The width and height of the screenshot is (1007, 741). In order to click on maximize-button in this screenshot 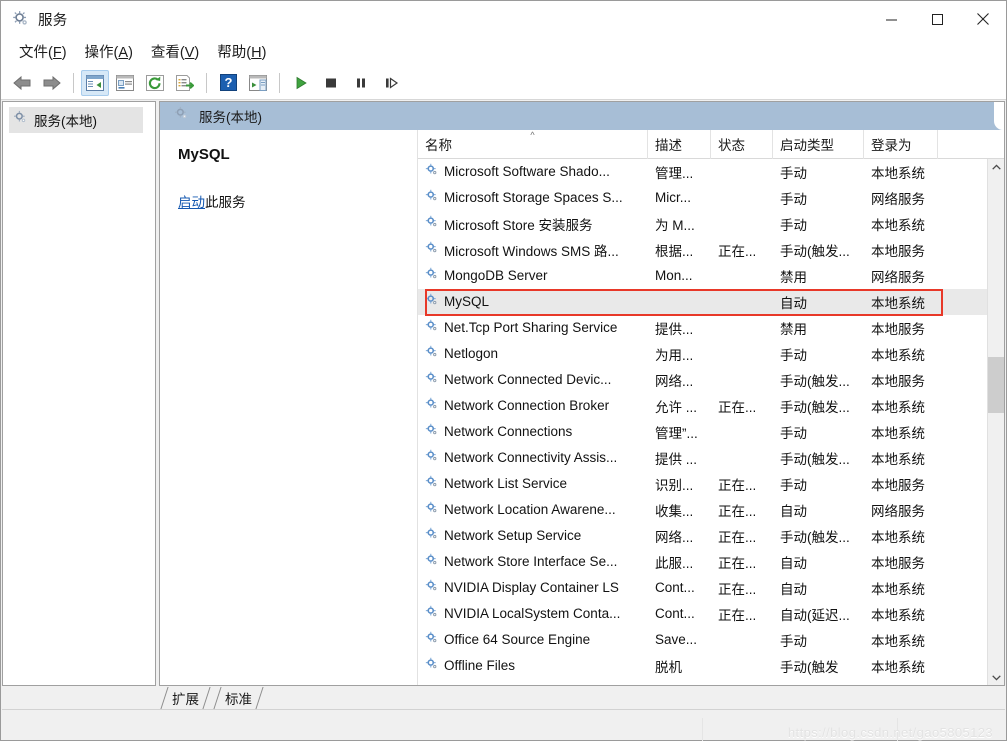, I will do `click(937, 19)`.